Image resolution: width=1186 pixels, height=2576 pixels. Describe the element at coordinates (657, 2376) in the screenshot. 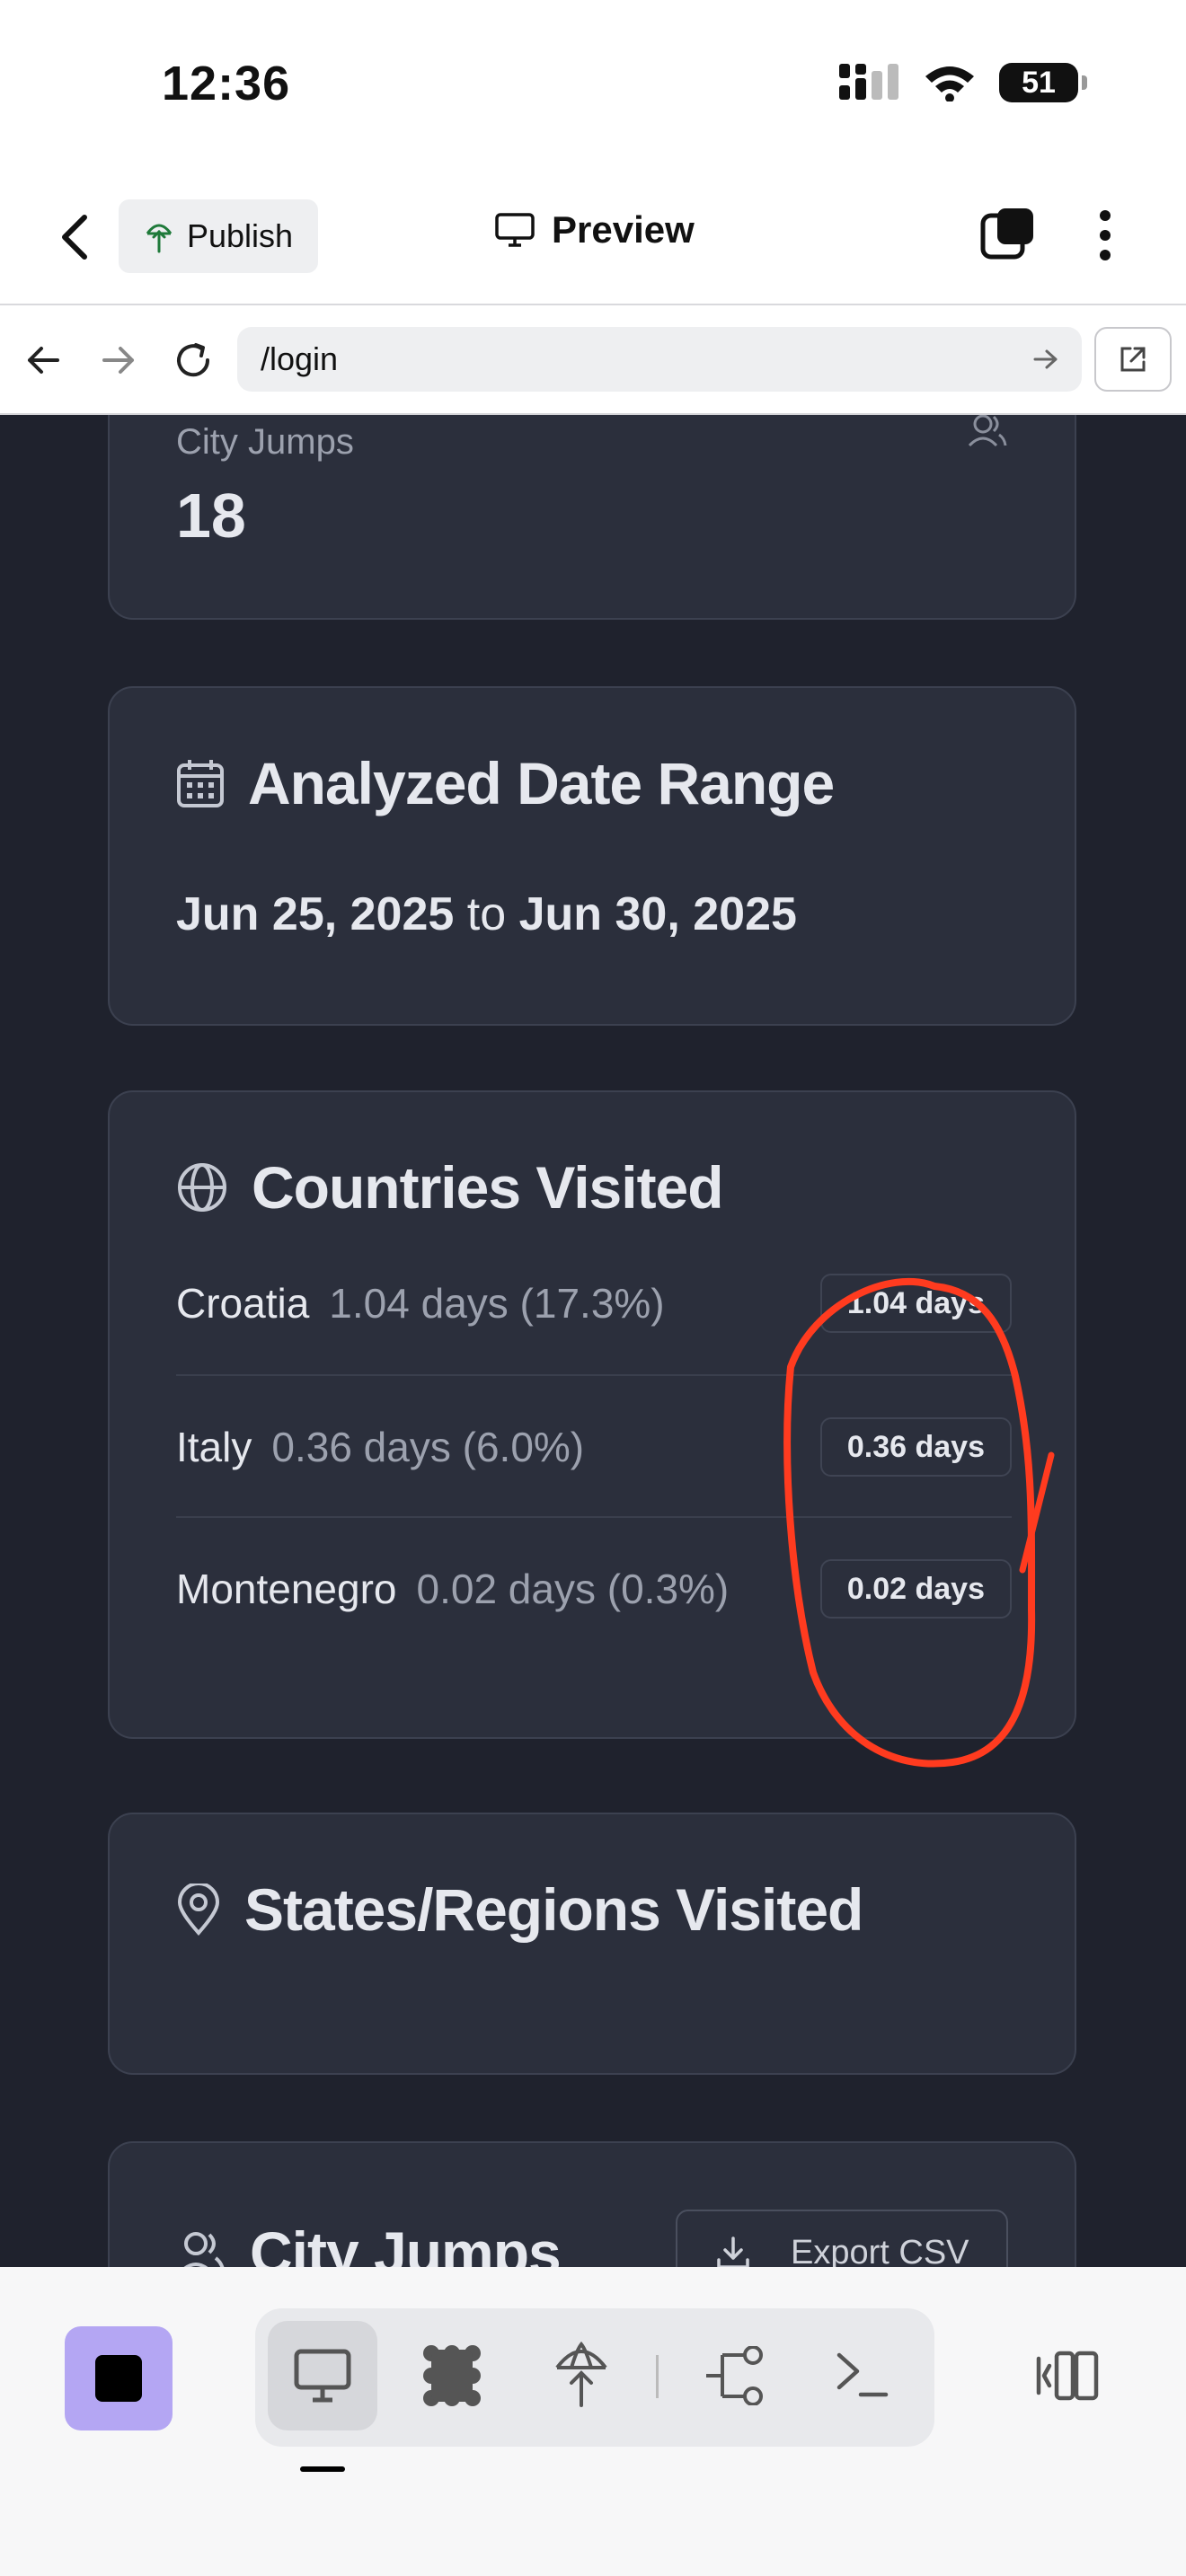

I see `tools-separator` at that location.